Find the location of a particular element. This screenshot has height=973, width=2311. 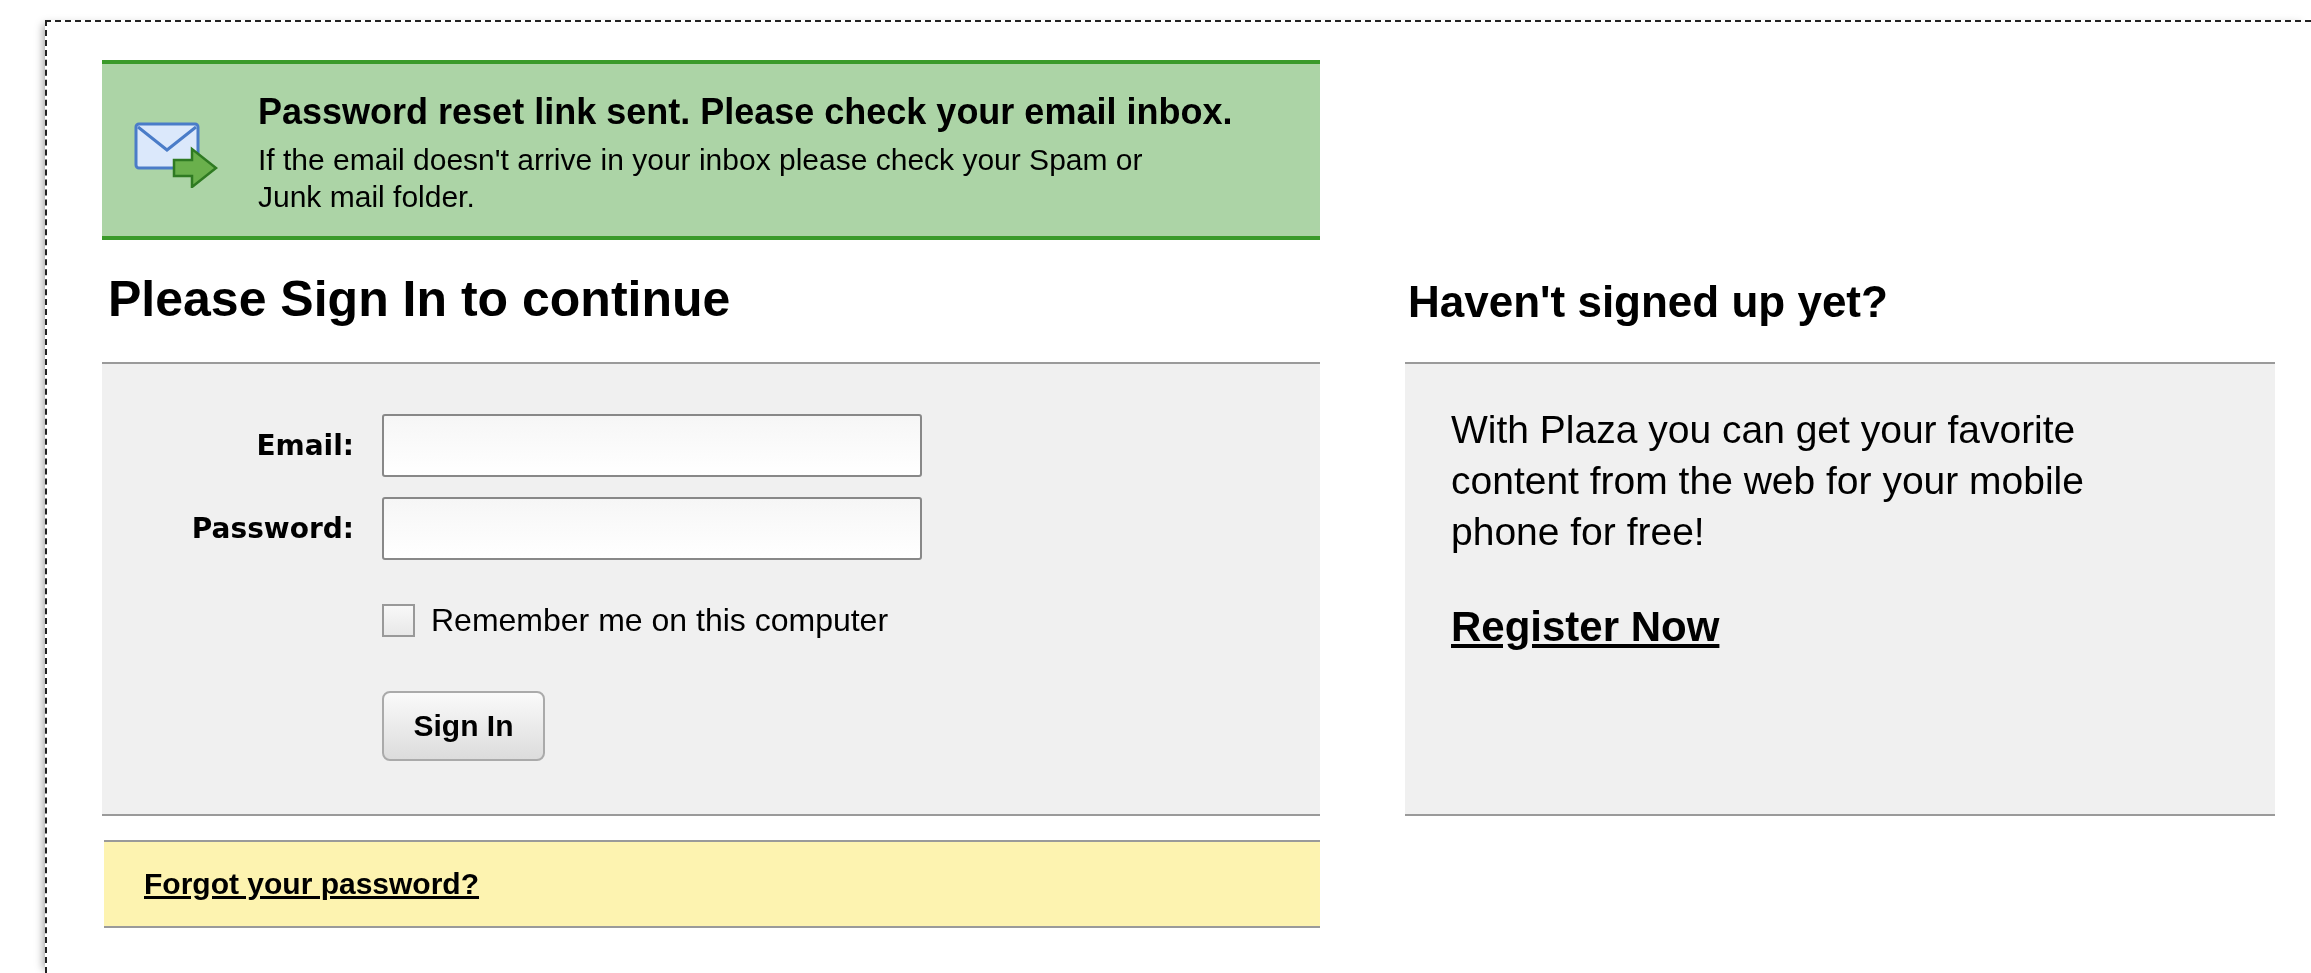

sign-up-text: With Plaza you can get your favorite content from the web for your mobile phone for free! is located at coordinates (1768, 481).